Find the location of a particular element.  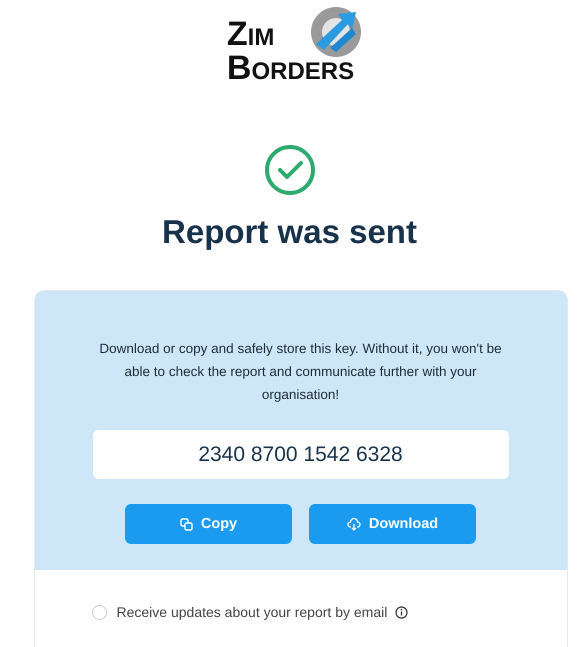

cloud-download-icon is located at coordinates (353, 524).